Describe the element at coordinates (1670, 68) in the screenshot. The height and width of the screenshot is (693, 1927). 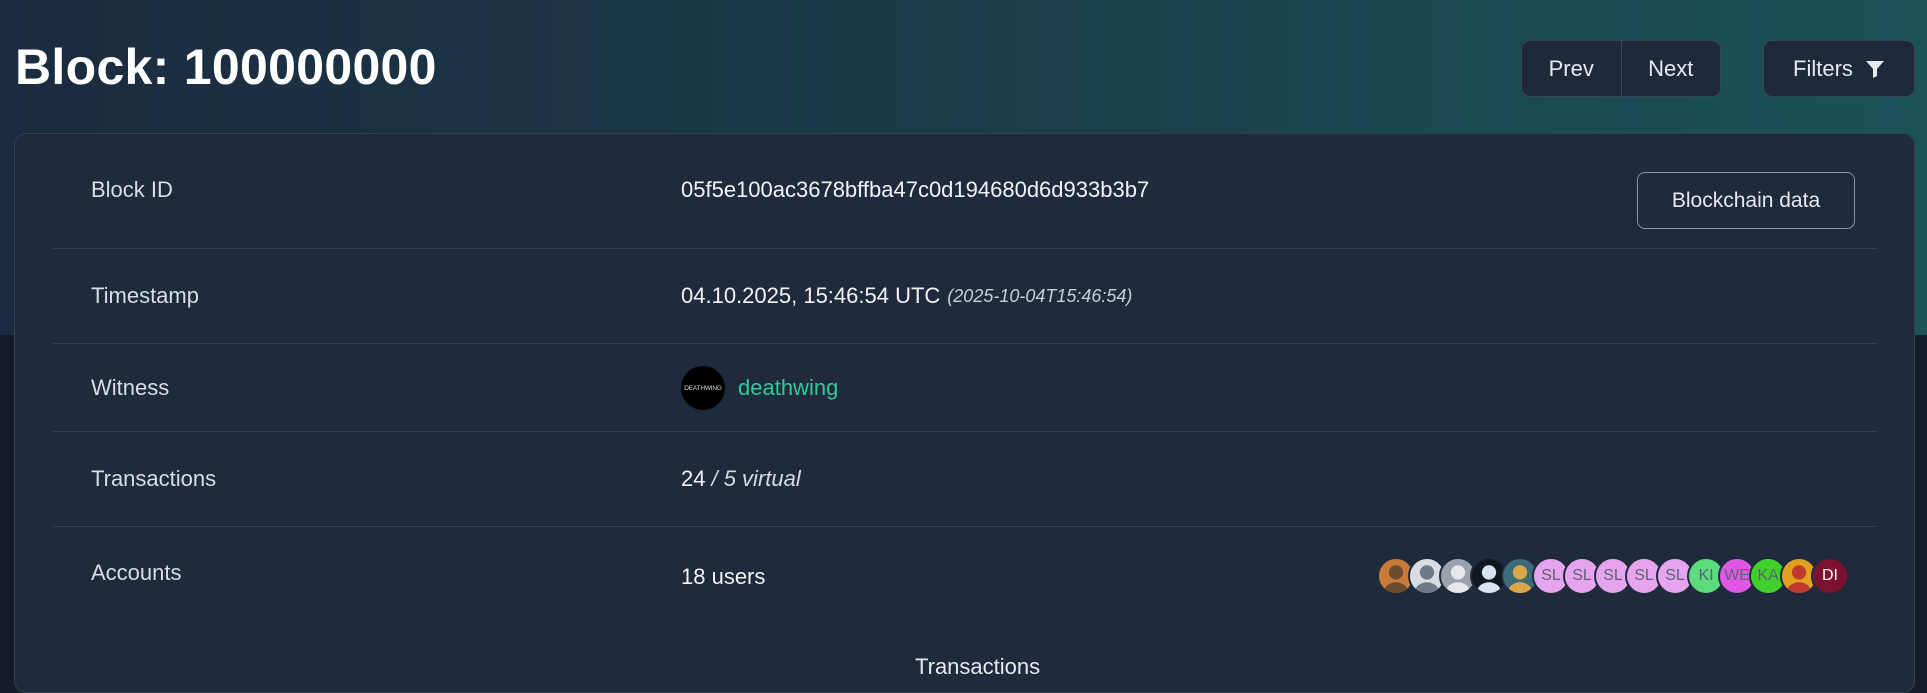
I see `next-button: Next` at that location.